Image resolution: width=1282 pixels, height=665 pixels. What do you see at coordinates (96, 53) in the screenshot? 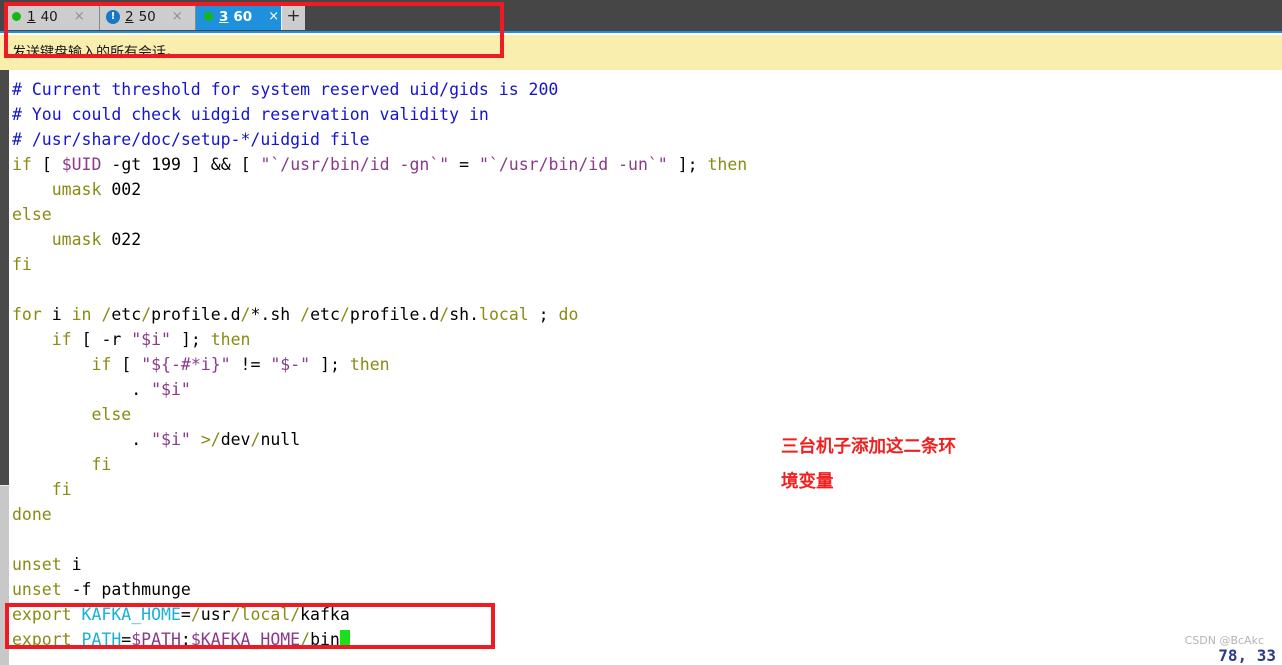
I see `broadcast-notice-text: 发送键盘输入的所有会话。` at bounding box center [96, 53].